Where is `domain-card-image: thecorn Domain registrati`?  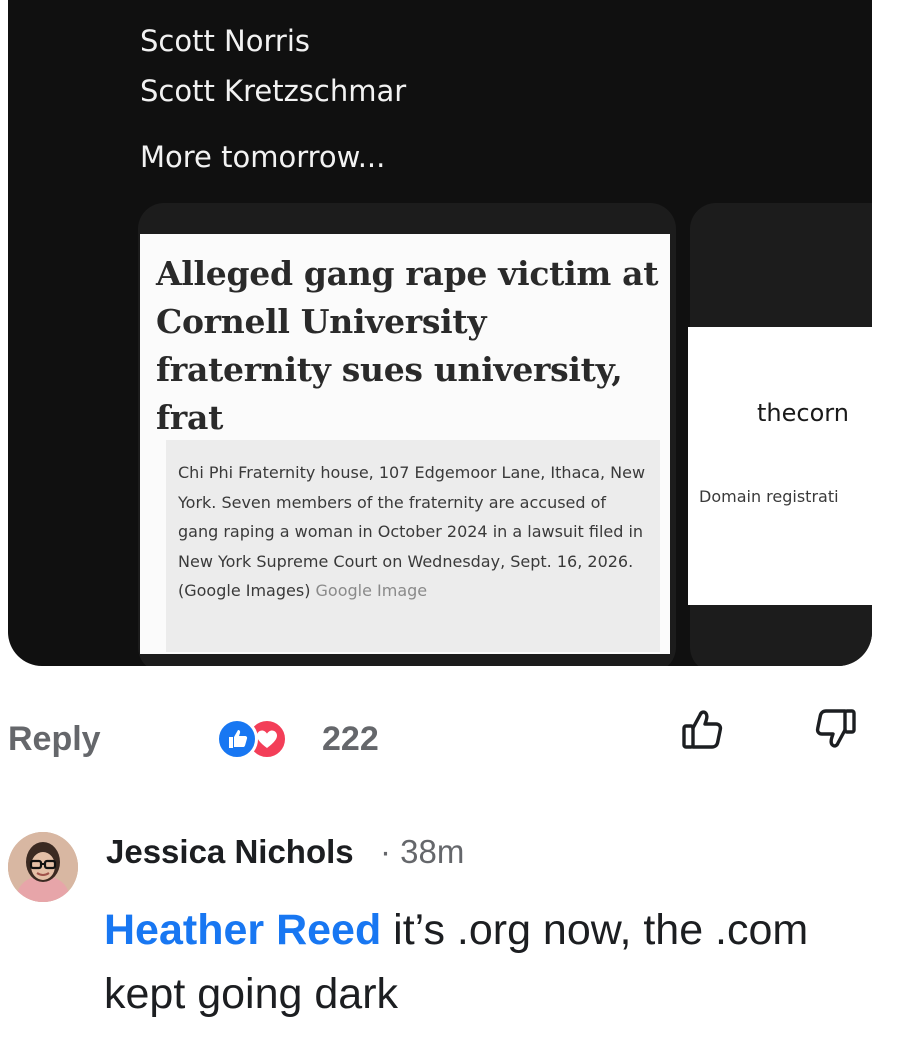
domain-card-image: thecorn Domain registrati is located at coordinates (780, 466).